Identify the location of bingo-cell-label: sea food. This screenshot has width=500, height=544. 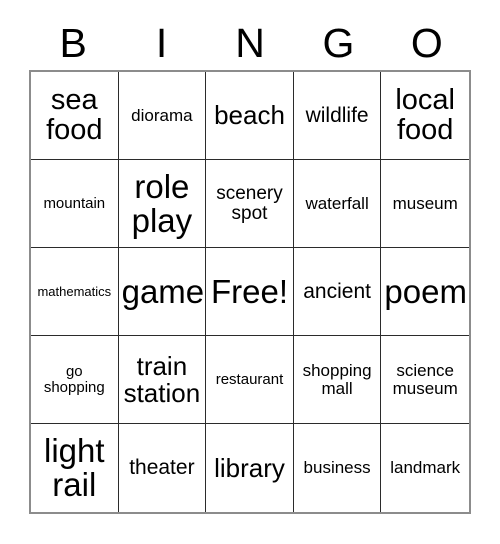
(74, 114).